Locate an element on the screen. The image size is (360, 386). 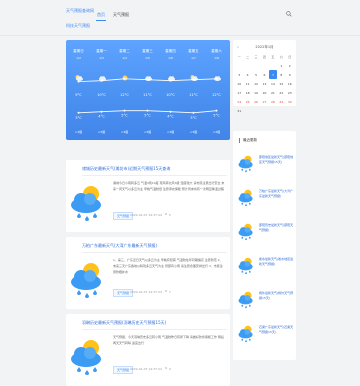
article-title: 诸城历史最新天气(潍坊市)近期天气预报15天查询 is located at coordinates (154, 171).